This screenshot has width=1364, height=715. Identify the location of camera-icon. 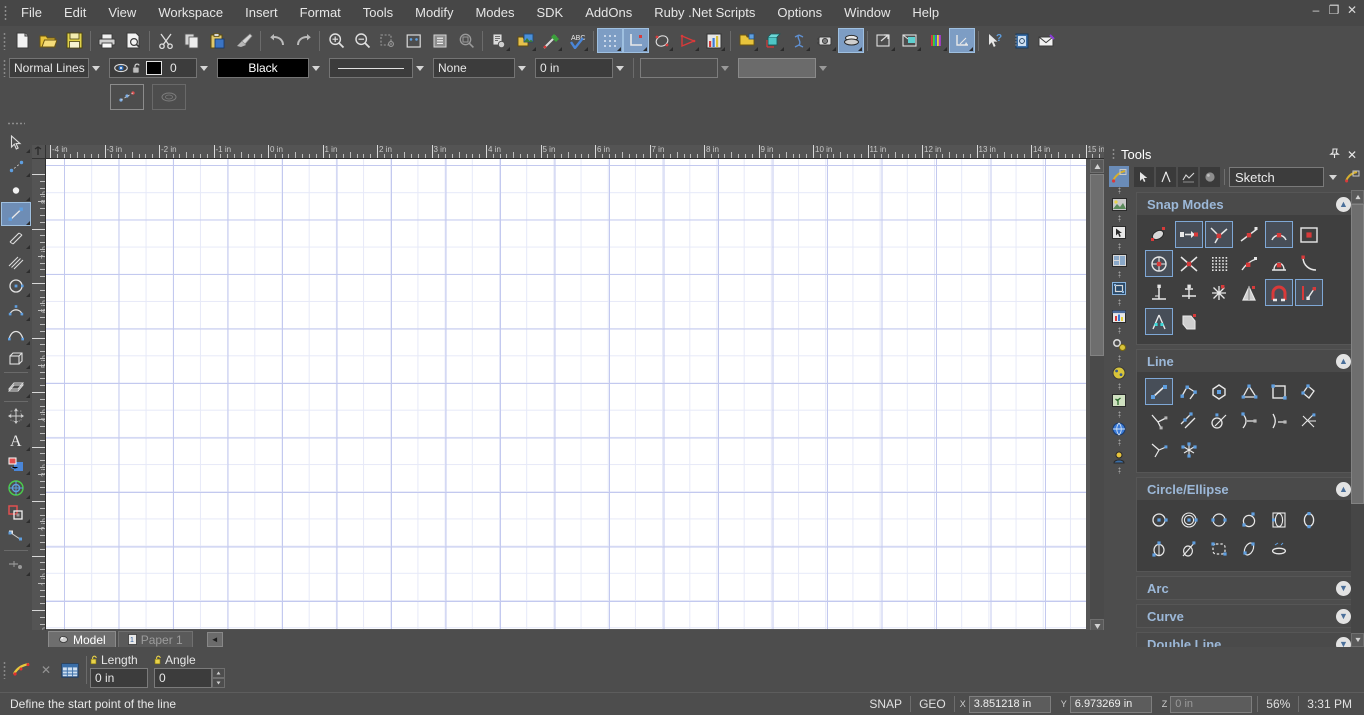
(825, 40).